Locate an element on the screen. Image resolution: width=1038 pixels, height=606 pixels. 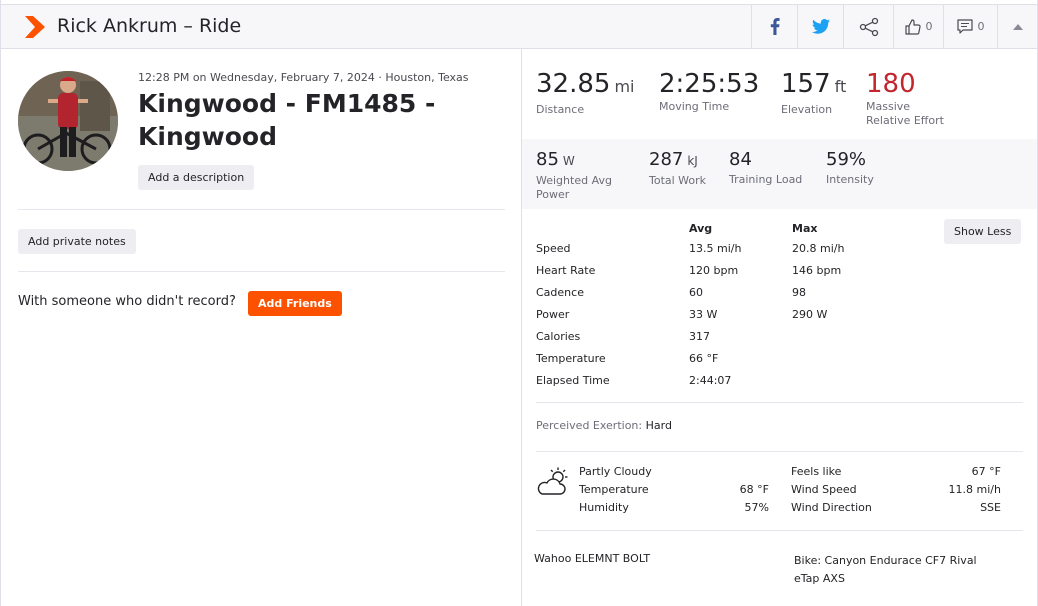
table-row: Heart Rate 120 bpm 146 bpm is located at coordinates (779, 275).